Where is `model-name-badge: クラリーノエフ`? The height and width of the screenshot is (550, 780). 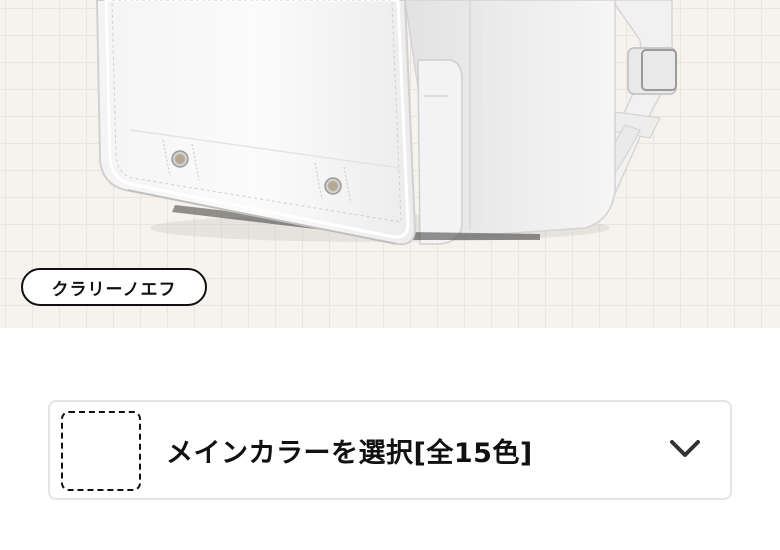
model-name-badge: クラリーノエフ is located at coordinates (114, 287).